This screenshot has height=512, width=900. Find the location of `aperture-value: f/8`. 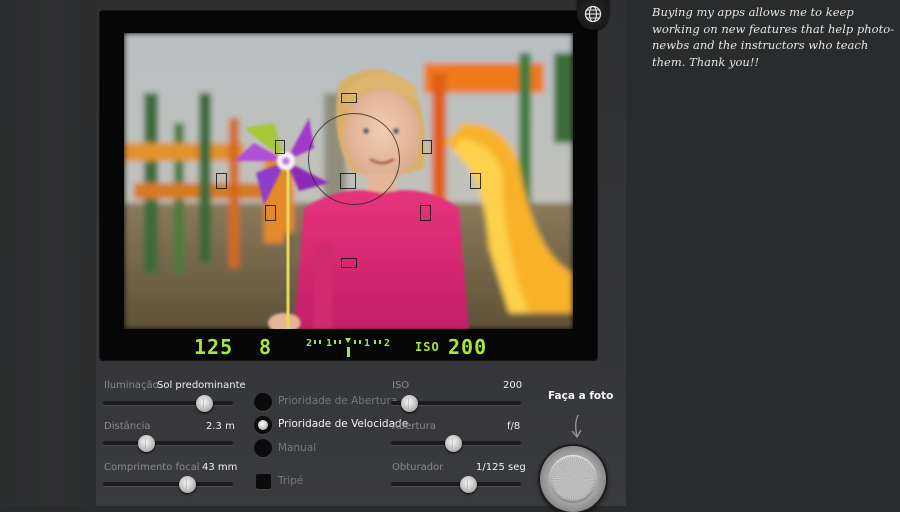

aperture-value: f/8 is located at coordinates (514, 426).